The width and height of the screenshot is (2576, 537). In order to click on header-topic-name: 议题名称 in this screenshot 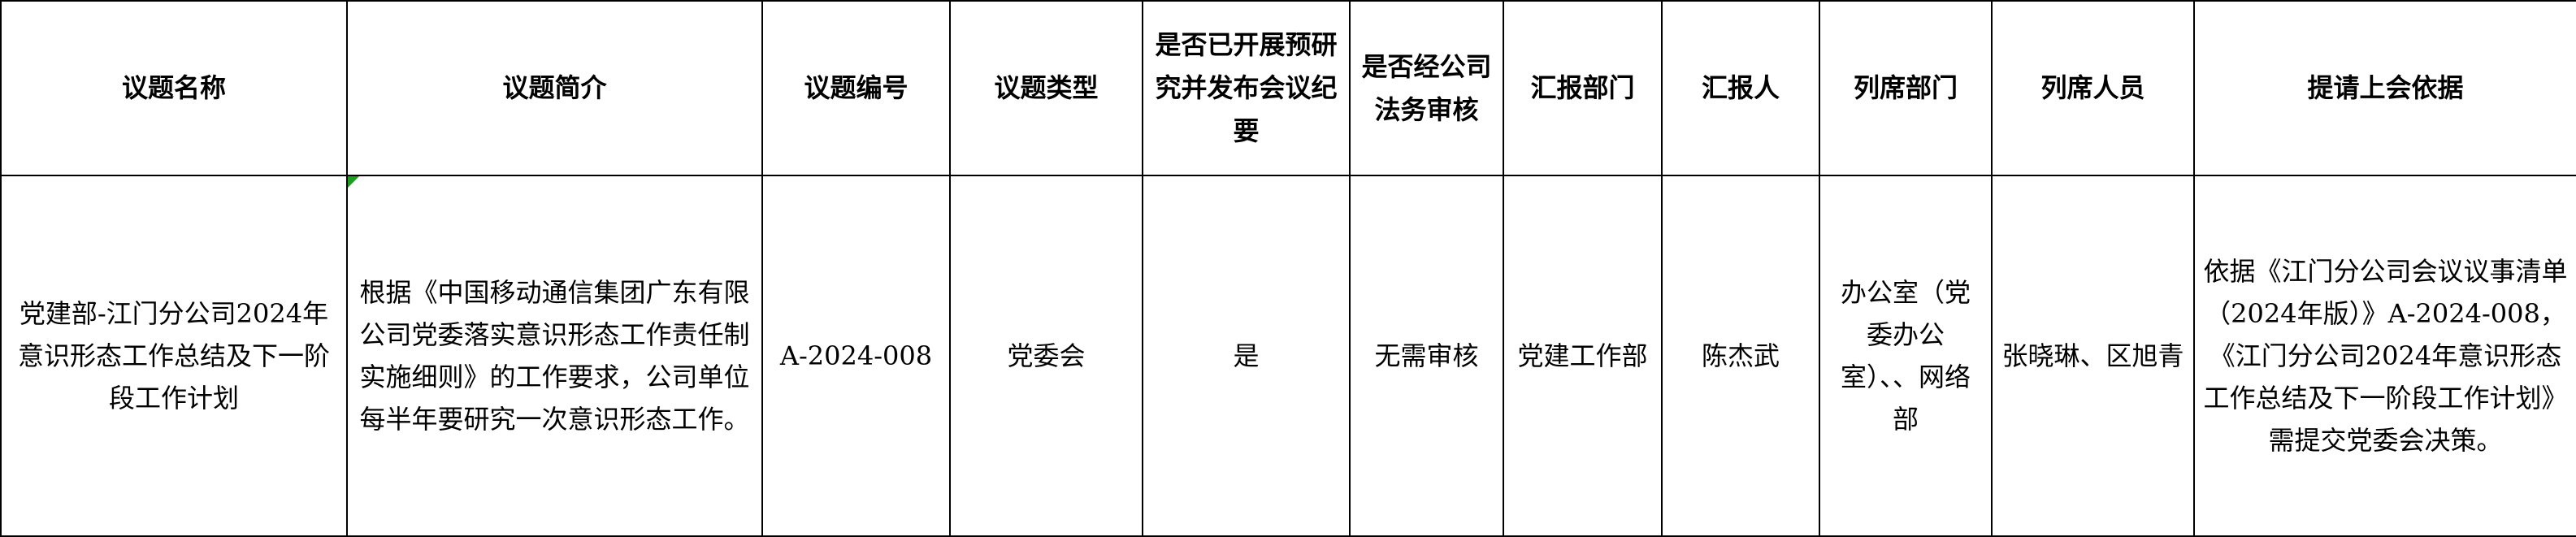, I will do `click(174, 88)`.